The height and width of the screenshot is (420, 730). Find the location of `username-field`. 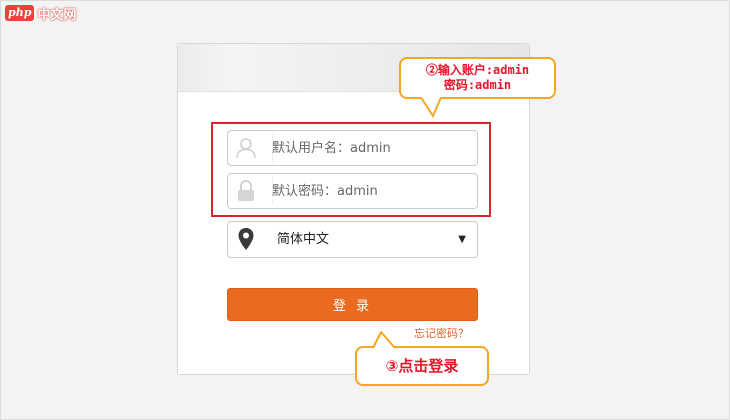

username-field is located at coordinates (352, 148).